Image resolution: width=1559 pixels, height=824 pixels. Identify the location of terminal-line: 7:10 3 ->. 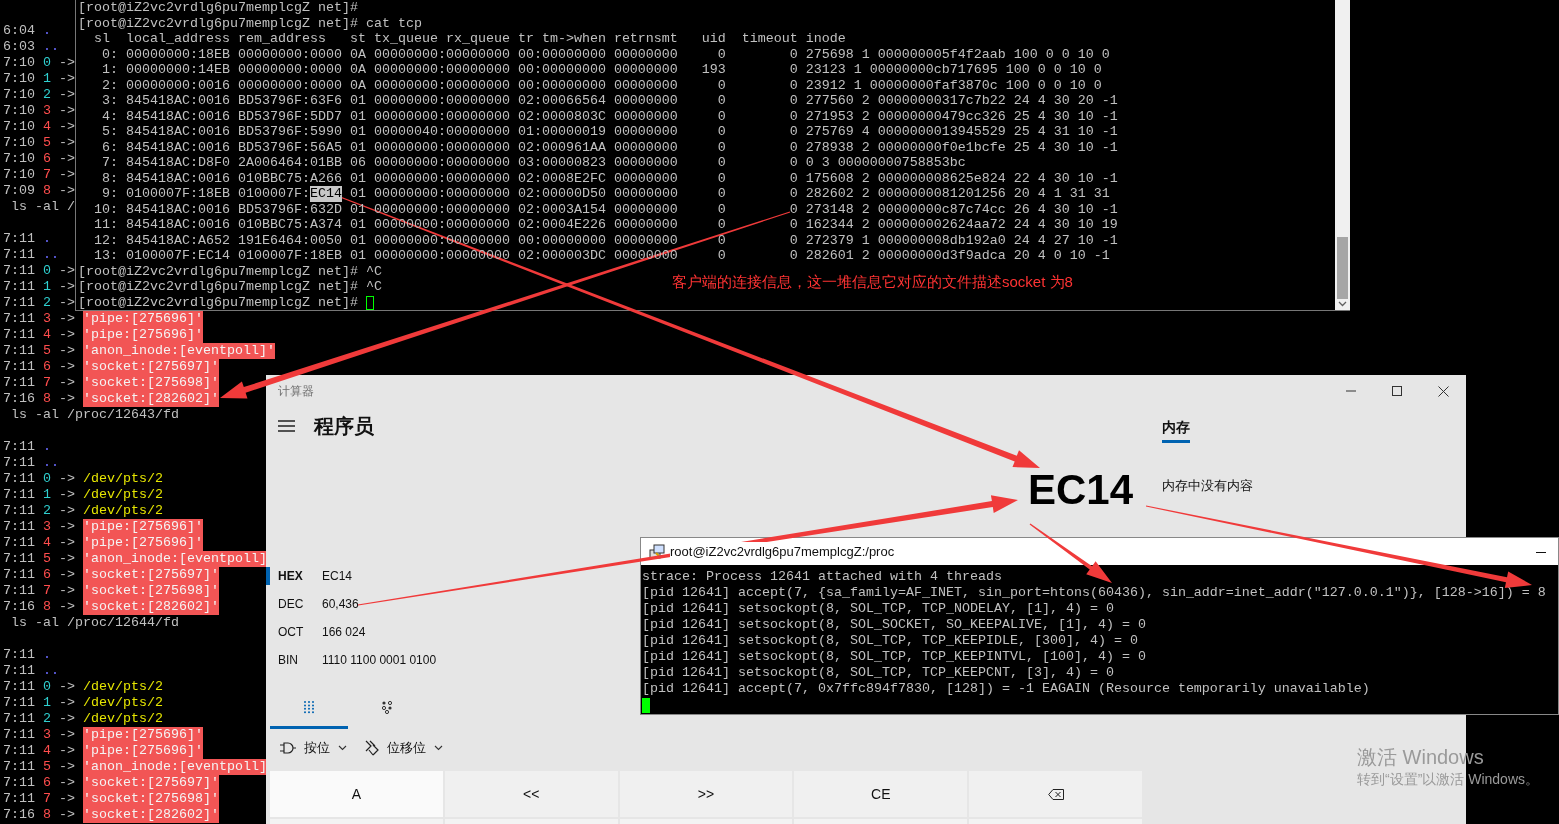
(39, 111).